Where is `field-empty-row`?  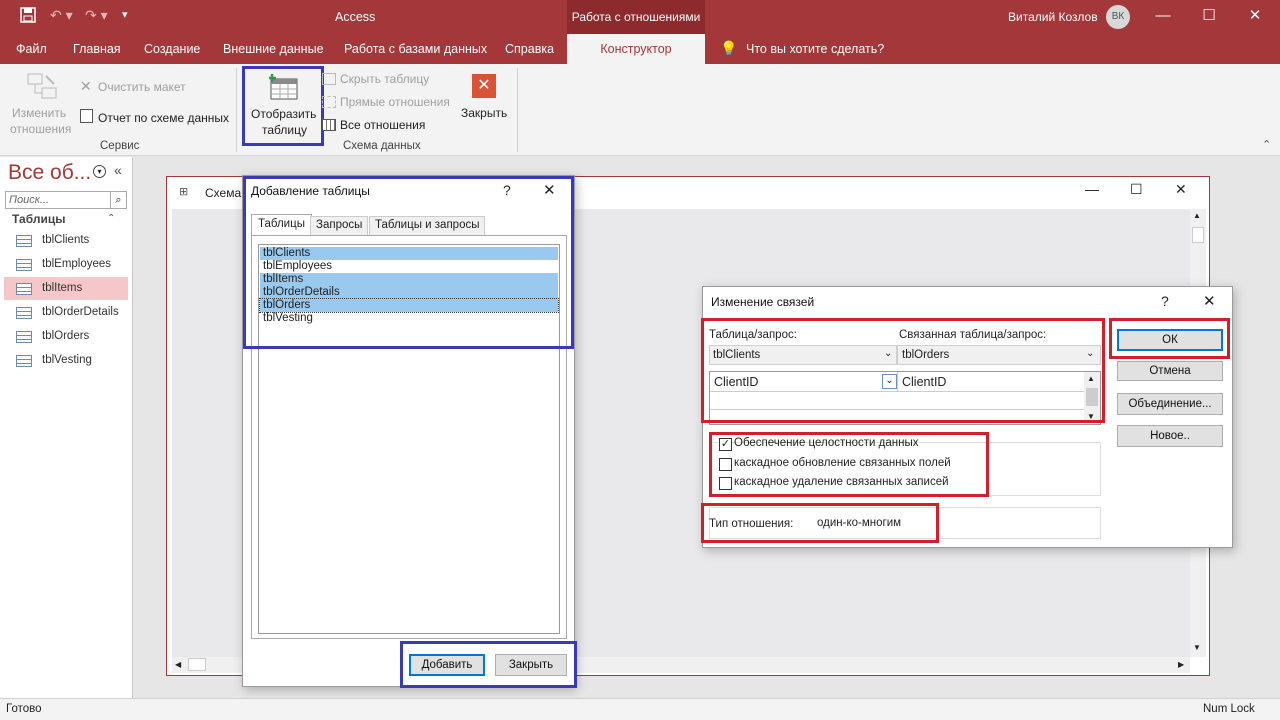 field-empty-row is located at coordinates (897, 401).